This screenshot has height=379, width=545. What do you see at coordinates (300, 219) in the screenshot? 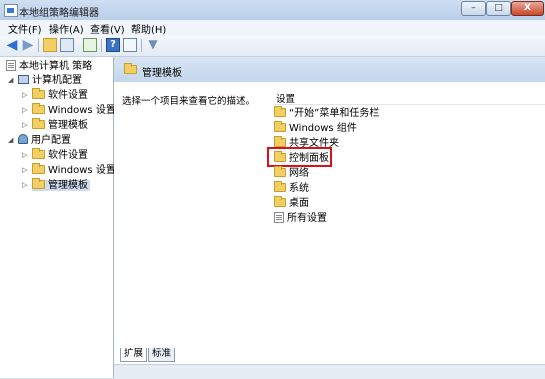
I see `list-item-all-settings: 所有设置` at bounding box center [300, 219].